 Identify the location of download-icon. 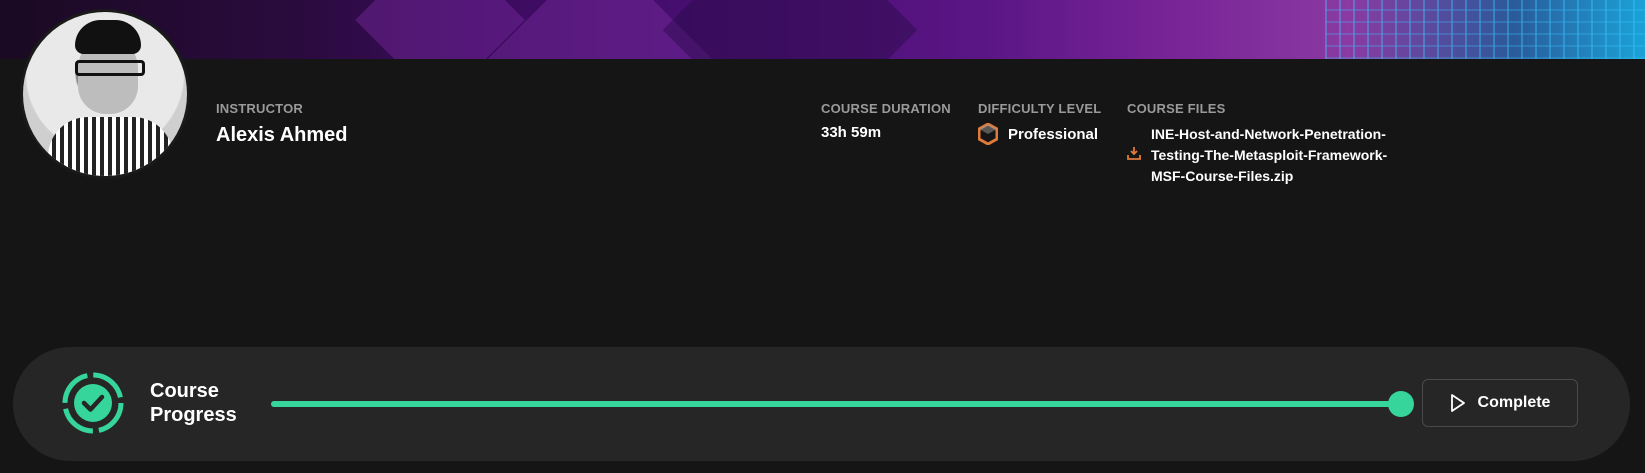
(1134, 153).